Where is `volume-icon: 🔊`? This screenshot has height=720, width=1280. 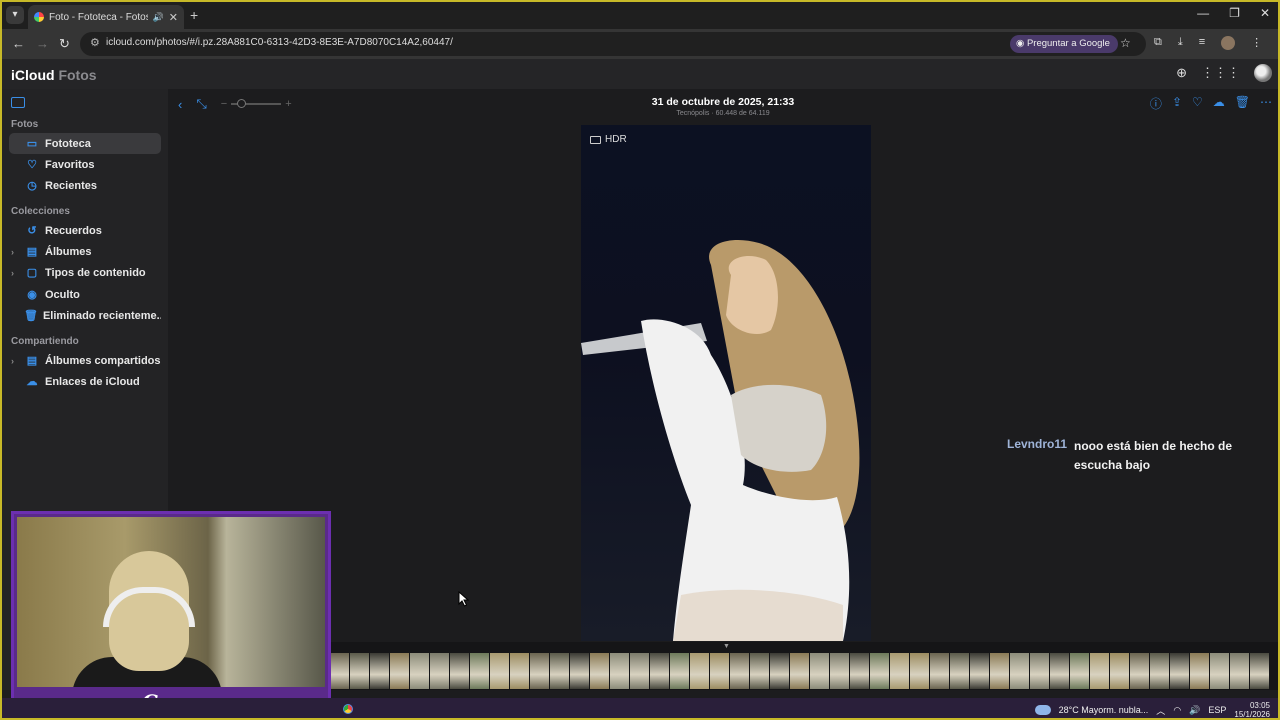
volume-icon: 🔊 is located at coordinates (1194, 710).